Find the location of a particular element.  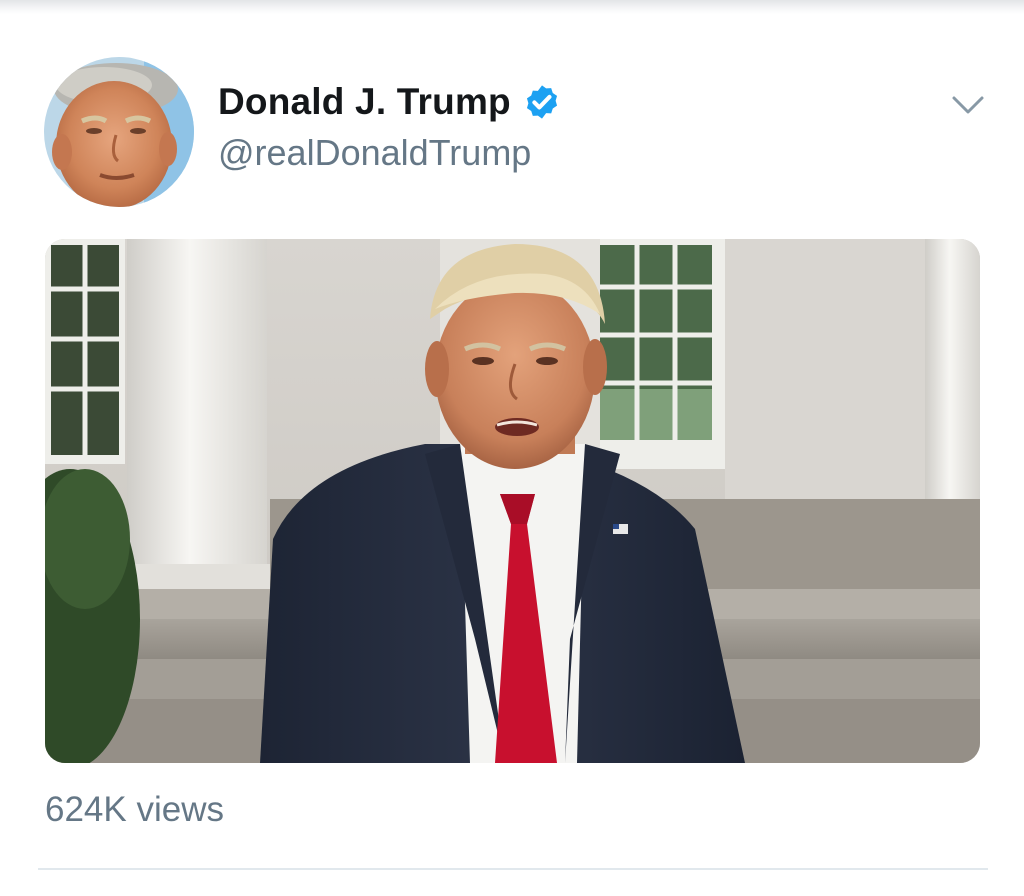

author-name-row: Donald J. Trump is located at coordinates (389, 102).